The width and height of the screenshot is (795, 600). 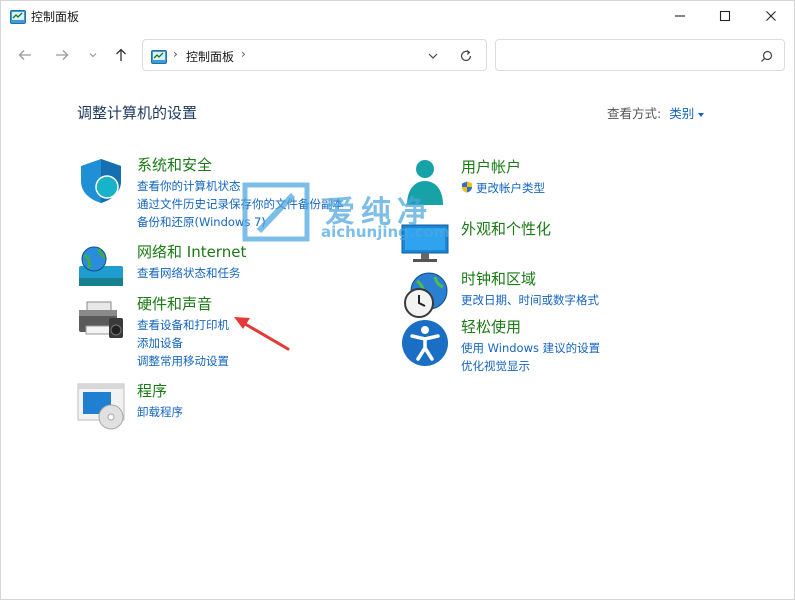 I want to click on search-button, so click(x=766, y=56).